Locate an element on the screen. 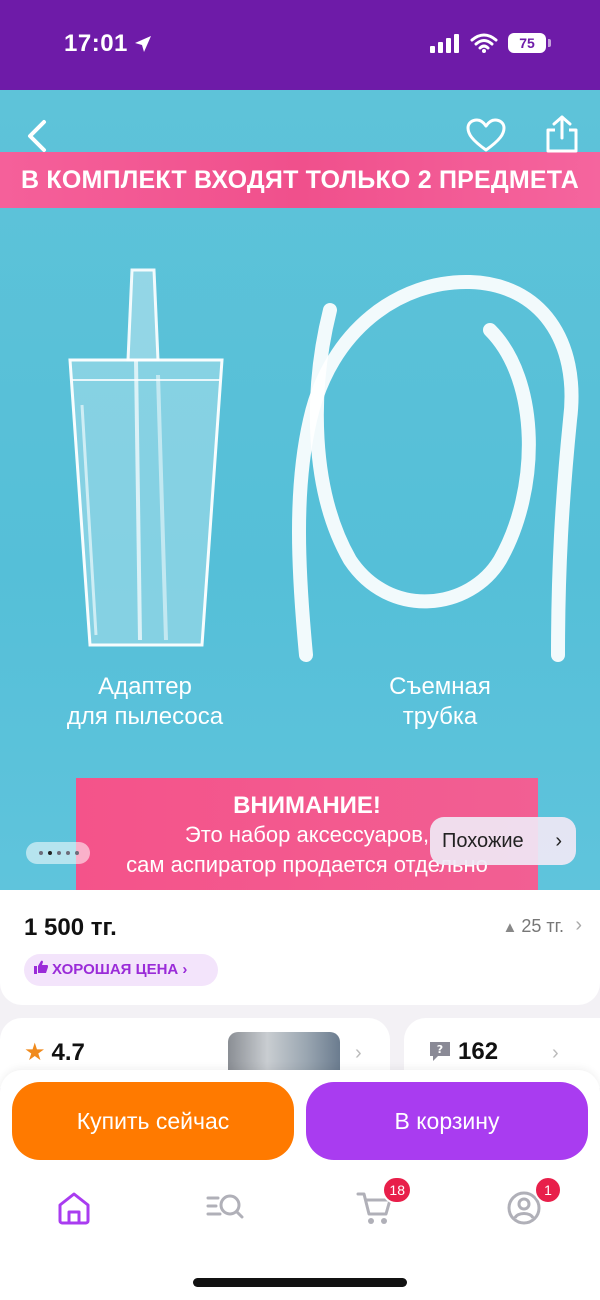 Image resolution: width=600 pixels, height=1300 pixels. caption-adapter: Адаптер для пылесоса is located at coordinates (145, 701).